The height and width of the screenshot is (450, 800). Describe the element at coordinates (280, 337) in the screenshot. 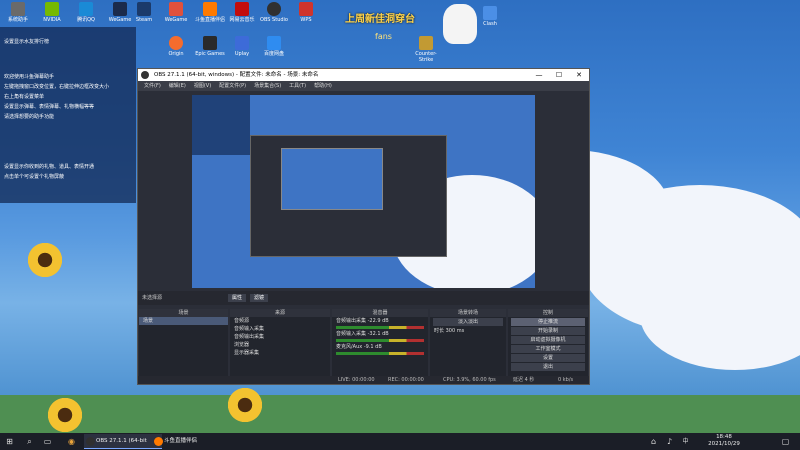

I see `source-item: 音频输出采集` at that location.